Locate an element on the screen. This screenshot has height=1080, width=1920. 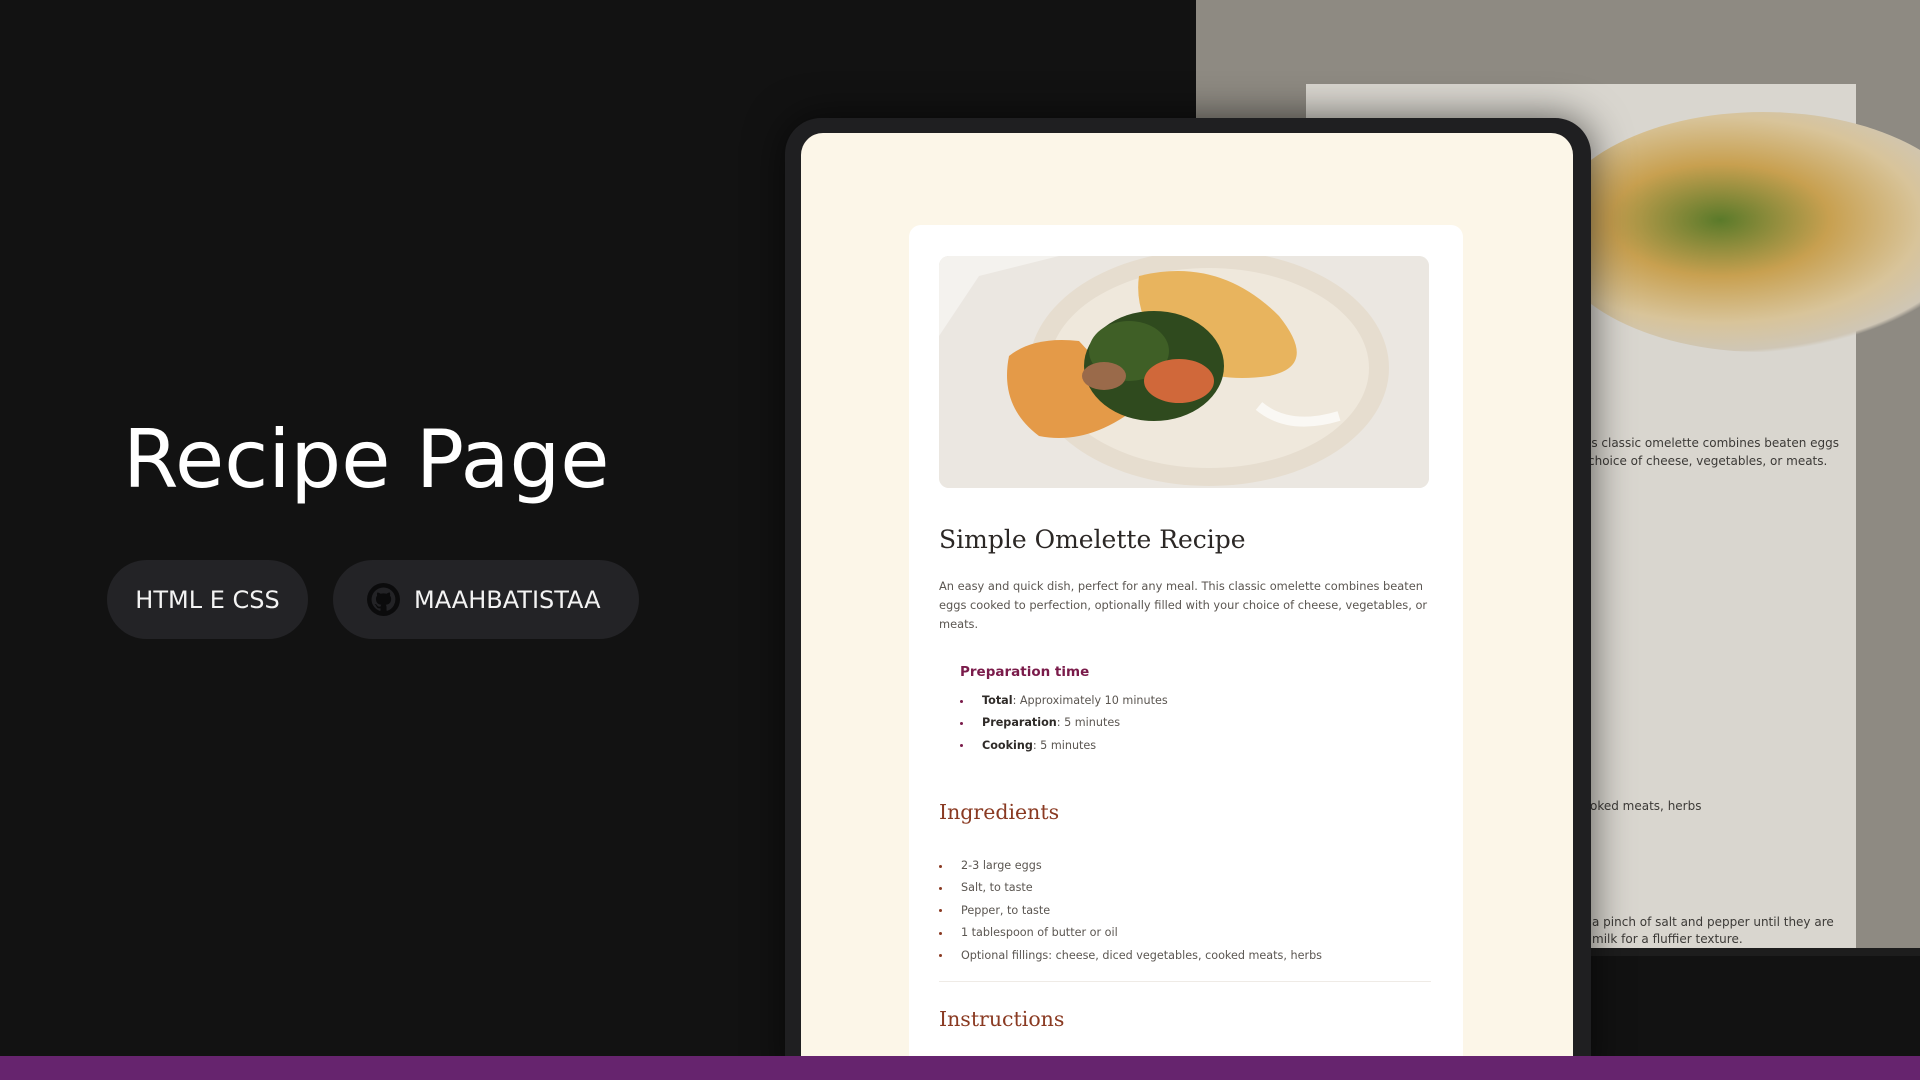
background-preview-desc-line2: choice of cheese, vegetables, or meats. is located at coordinates (1708, 461).